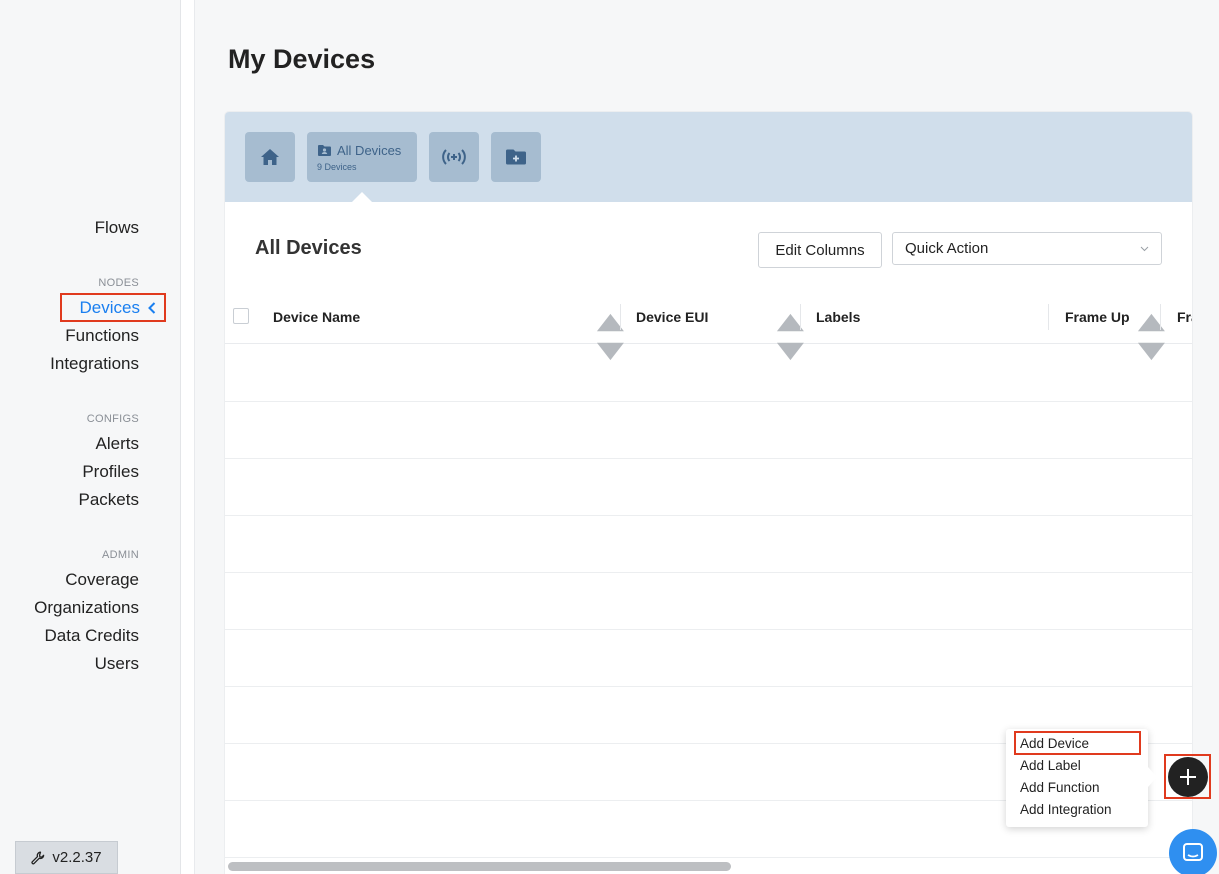 Image resolution: width=1219 pixels, height=874 pixels. What do you see at coordinates (117, 664) in the screenshot?
I see `sidebar-item-users: Users` at bounding box center [117, 664].